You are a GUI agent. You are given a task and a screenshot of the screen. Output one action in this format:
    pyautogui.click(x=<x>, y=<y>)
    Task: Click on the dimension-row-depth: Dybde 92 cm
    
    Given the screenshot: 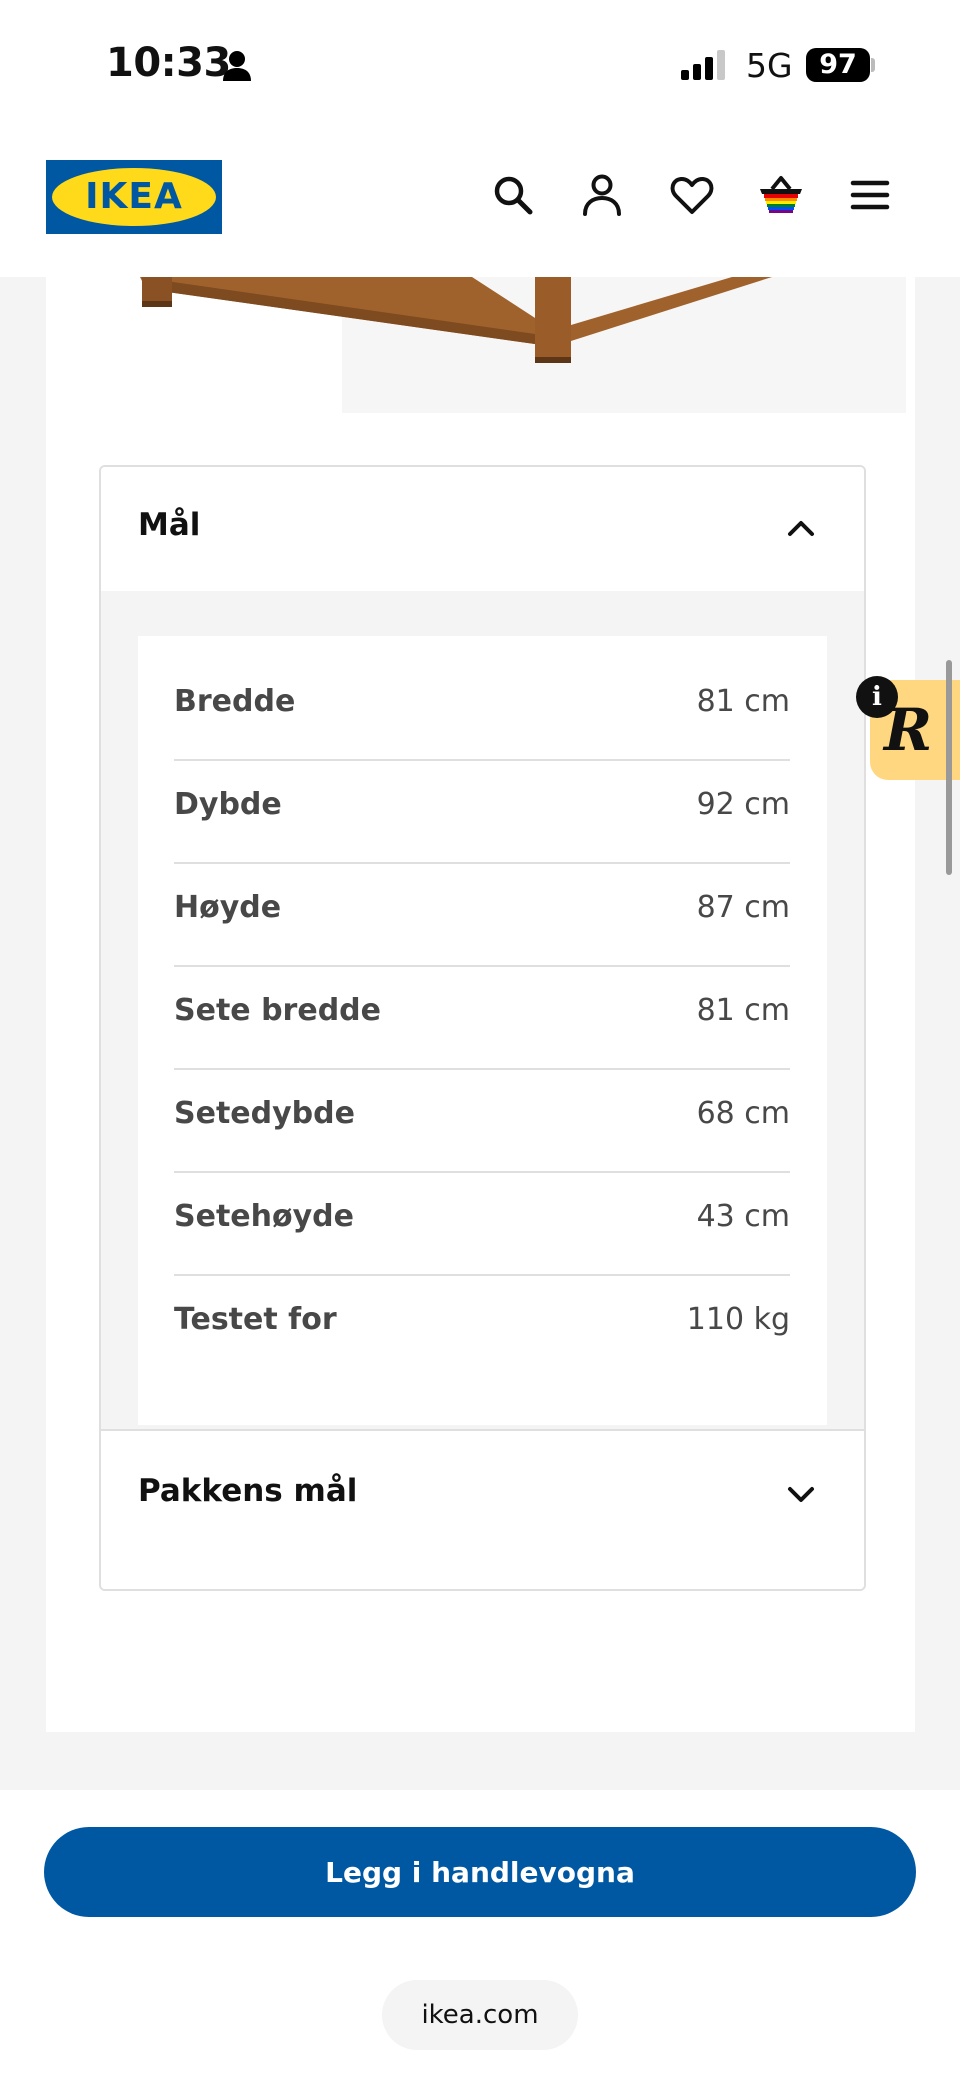 What is the action you would take?
    pyautogui.click(x=482, y=811)
    